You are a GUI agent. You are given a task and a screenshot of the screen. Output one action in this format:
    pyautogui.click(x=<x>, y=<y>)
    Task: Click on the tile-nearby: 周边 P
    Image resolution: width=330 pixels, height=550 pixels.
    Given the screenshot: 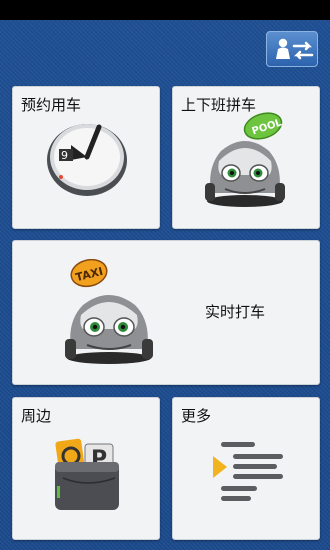 What is the action you would take?
    pyautogui.click(x=86, y=468)
    